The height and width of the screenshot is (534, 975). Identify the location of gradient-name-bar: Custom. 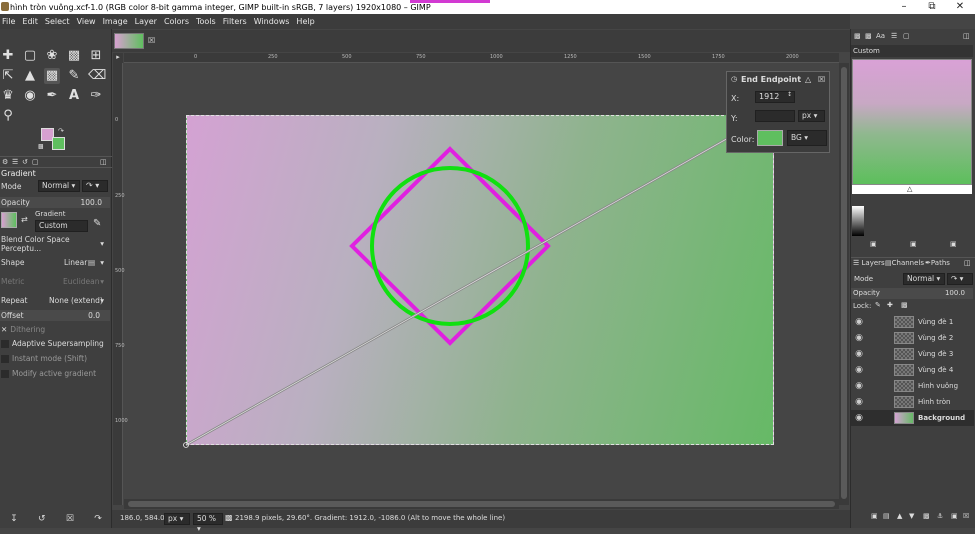
(912, 51).